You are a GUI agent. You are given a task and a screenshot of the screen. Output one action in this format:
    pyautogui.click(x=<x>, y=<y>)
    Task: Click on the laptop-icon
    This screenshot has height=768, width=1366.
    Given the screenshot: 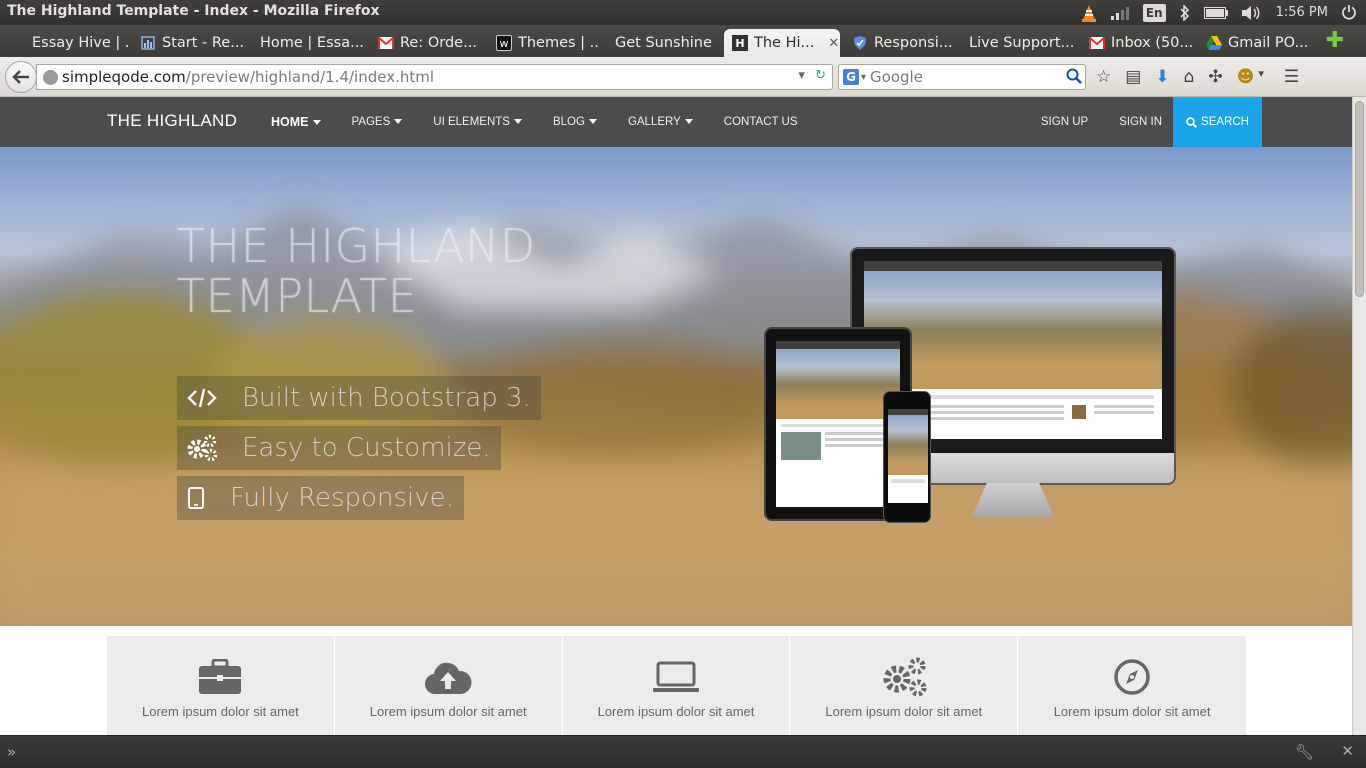 What is the action you would take?
    pyautogui.click(x=676, y=677)
    